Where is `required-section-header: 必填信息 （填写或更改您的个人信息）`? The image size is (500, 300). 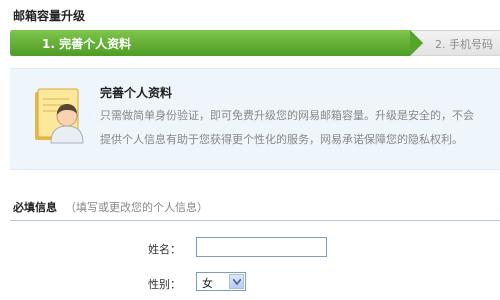 required-section-header: 必填信息 （填写或更改您的个人信息） is located at coordinates (110, 207).